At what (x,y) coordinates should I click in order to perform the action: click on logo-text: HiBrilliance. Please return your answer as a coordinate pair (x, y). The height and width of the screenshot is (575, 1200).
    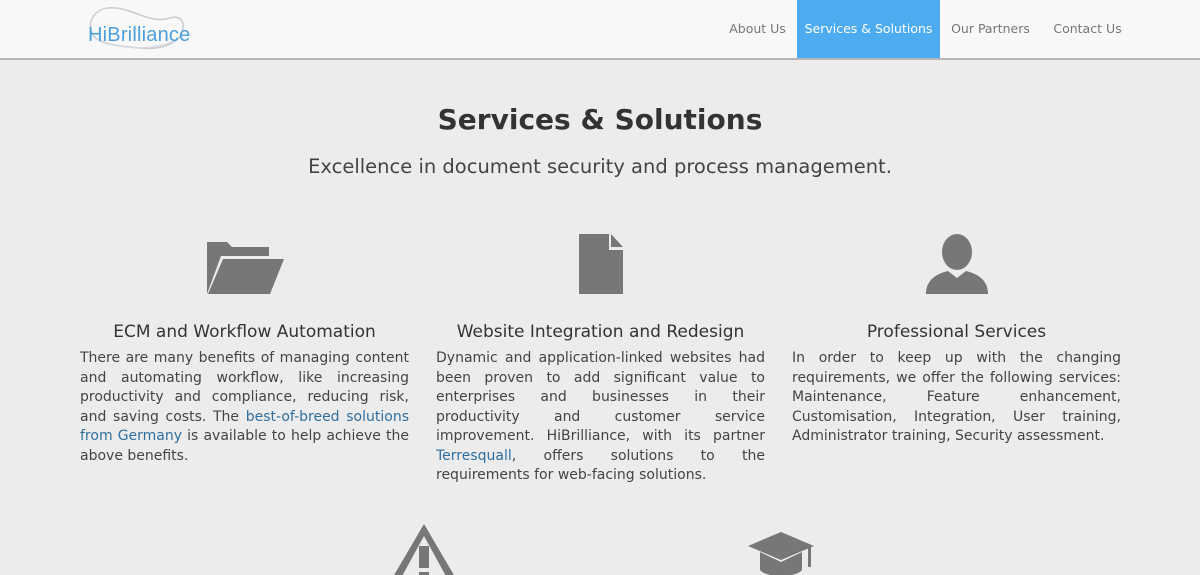
    Looking at the image, I should click on (139, 35).